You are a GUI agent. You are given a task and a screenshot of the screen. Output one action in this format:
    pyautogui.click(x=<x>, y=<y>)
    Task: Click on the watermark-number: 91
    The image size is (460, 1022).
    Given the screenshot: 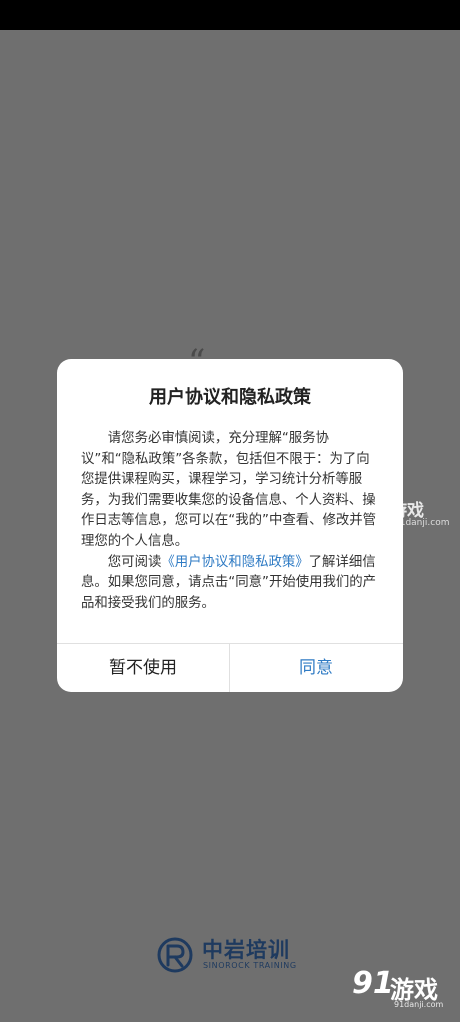 What is the action you would take?
    pyautogui.click(x=373, y=983)
    